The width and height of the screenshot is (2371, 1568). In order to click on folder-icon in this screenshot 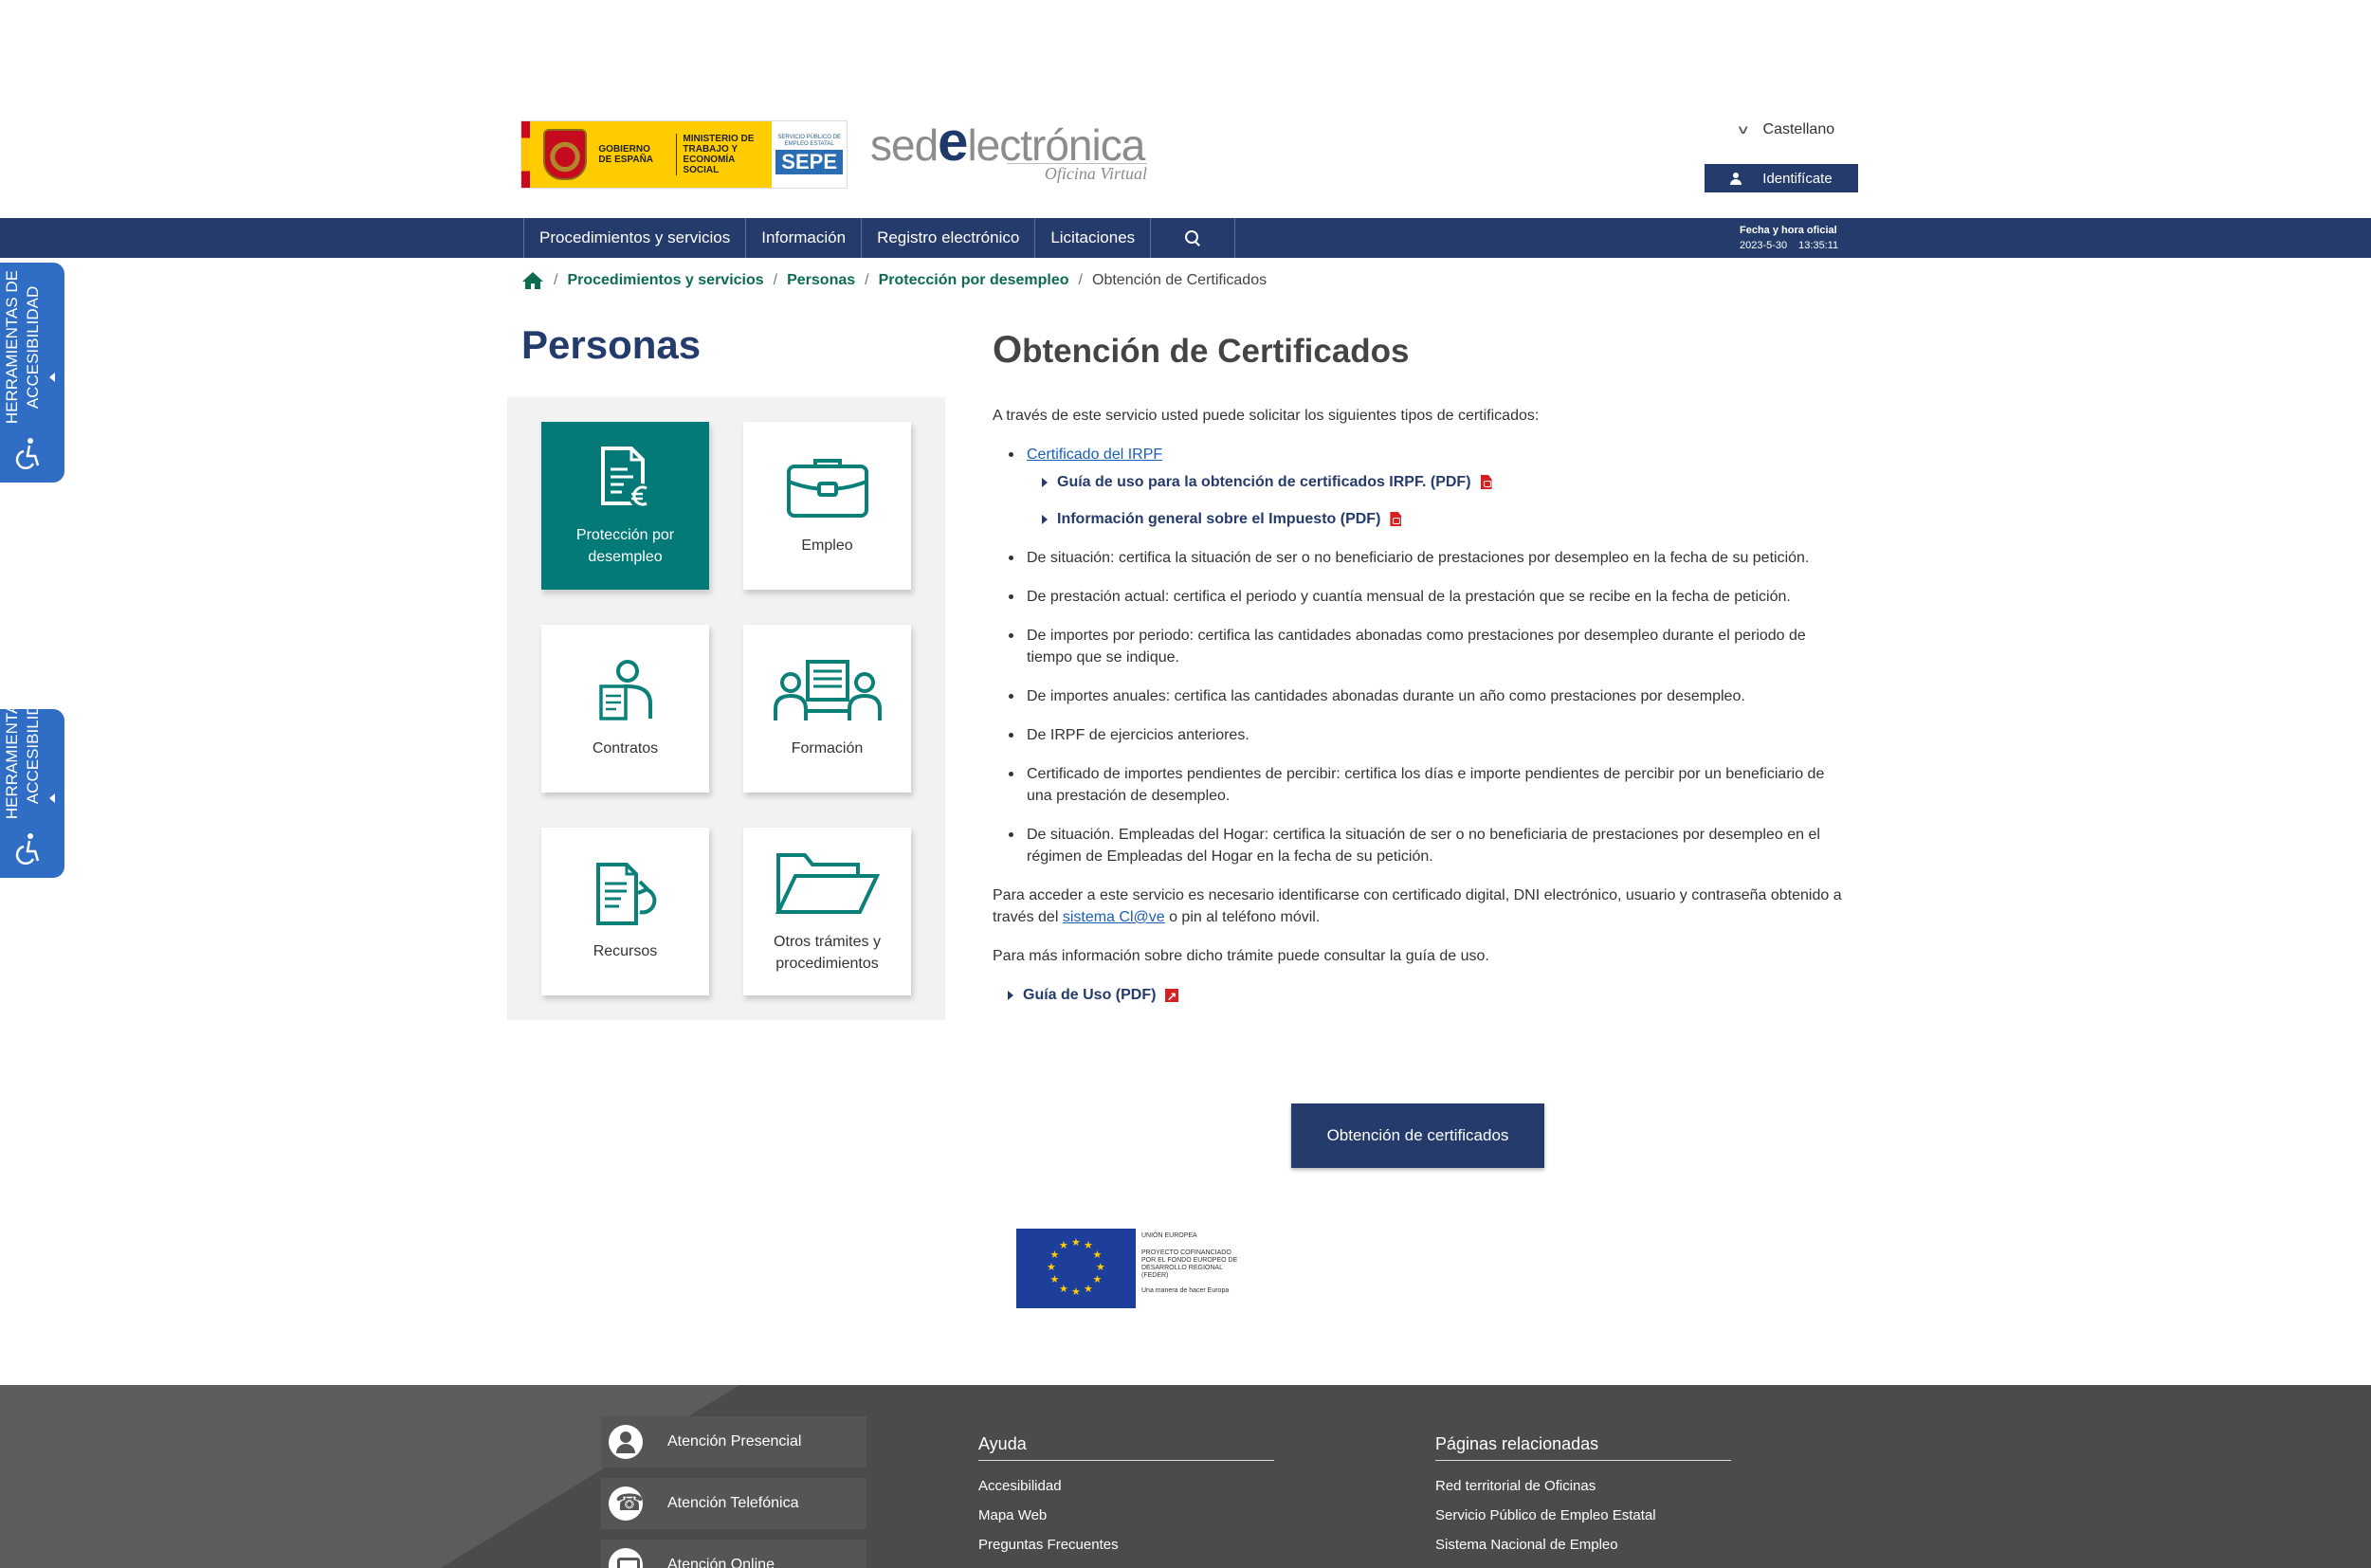, I will do `click(827, 883)`.